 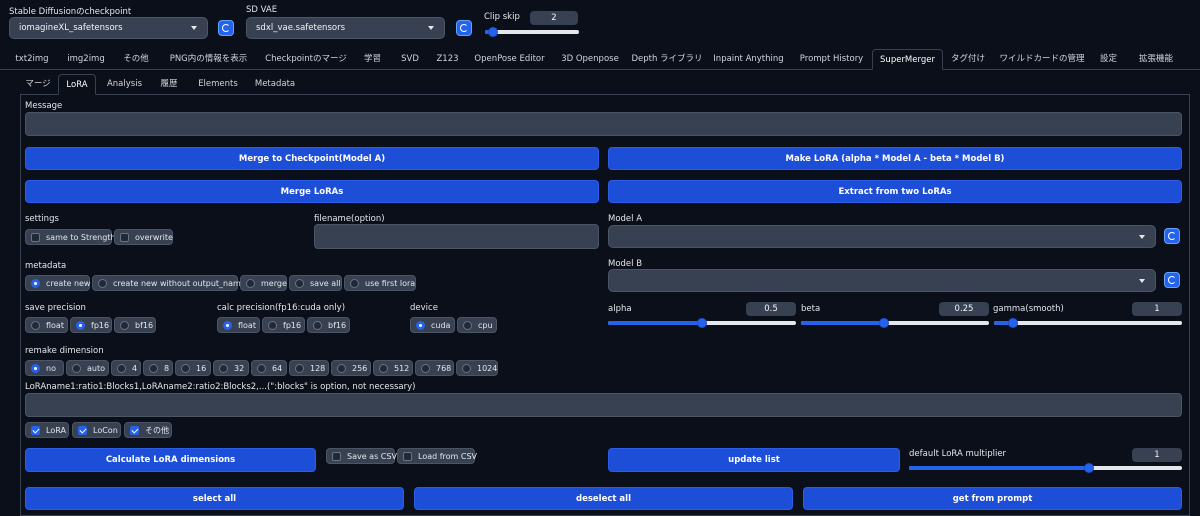 I want to click on remake-no: no, so click(x=44, y=368).